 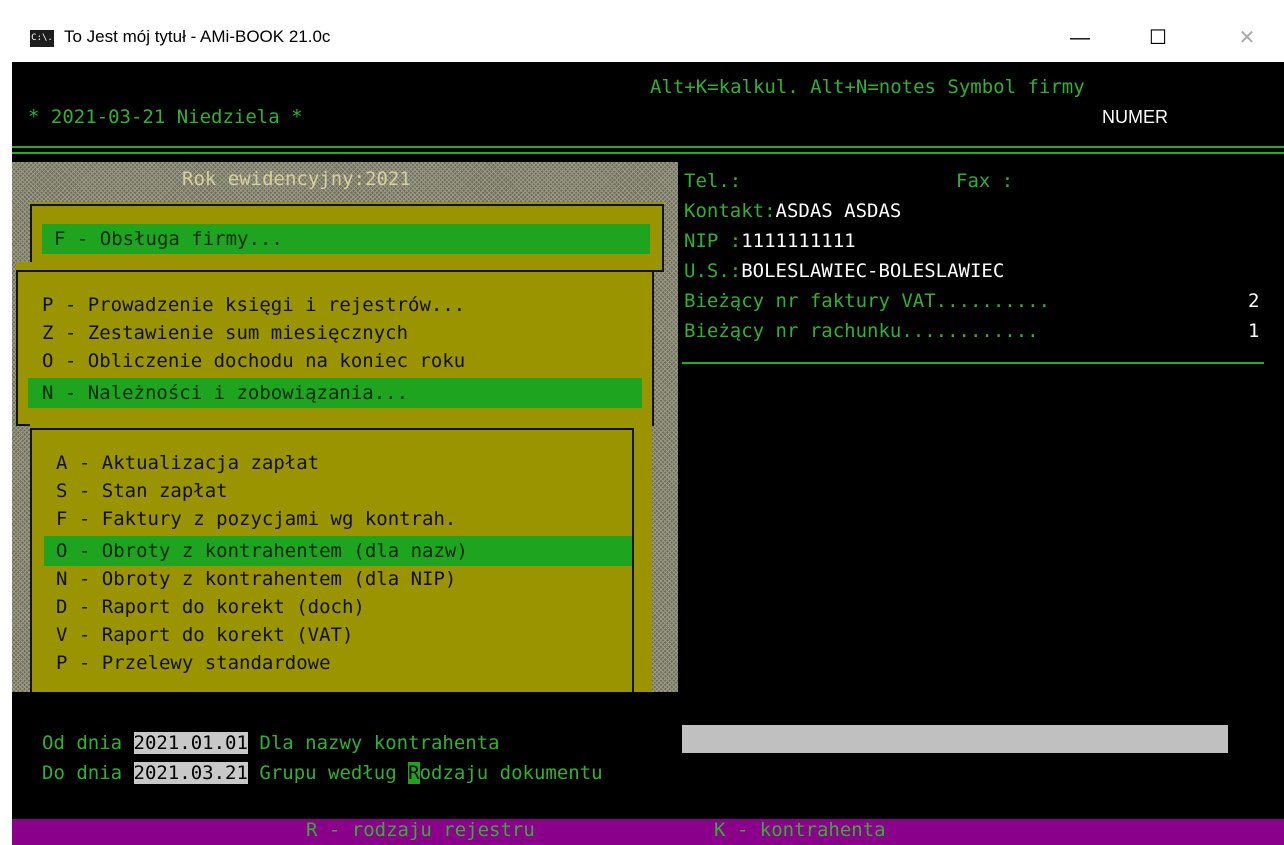 What do you see at coordinates (414, 773) in the screenshot?
I see `group-cursor: R` at bounding box center [414, 773].